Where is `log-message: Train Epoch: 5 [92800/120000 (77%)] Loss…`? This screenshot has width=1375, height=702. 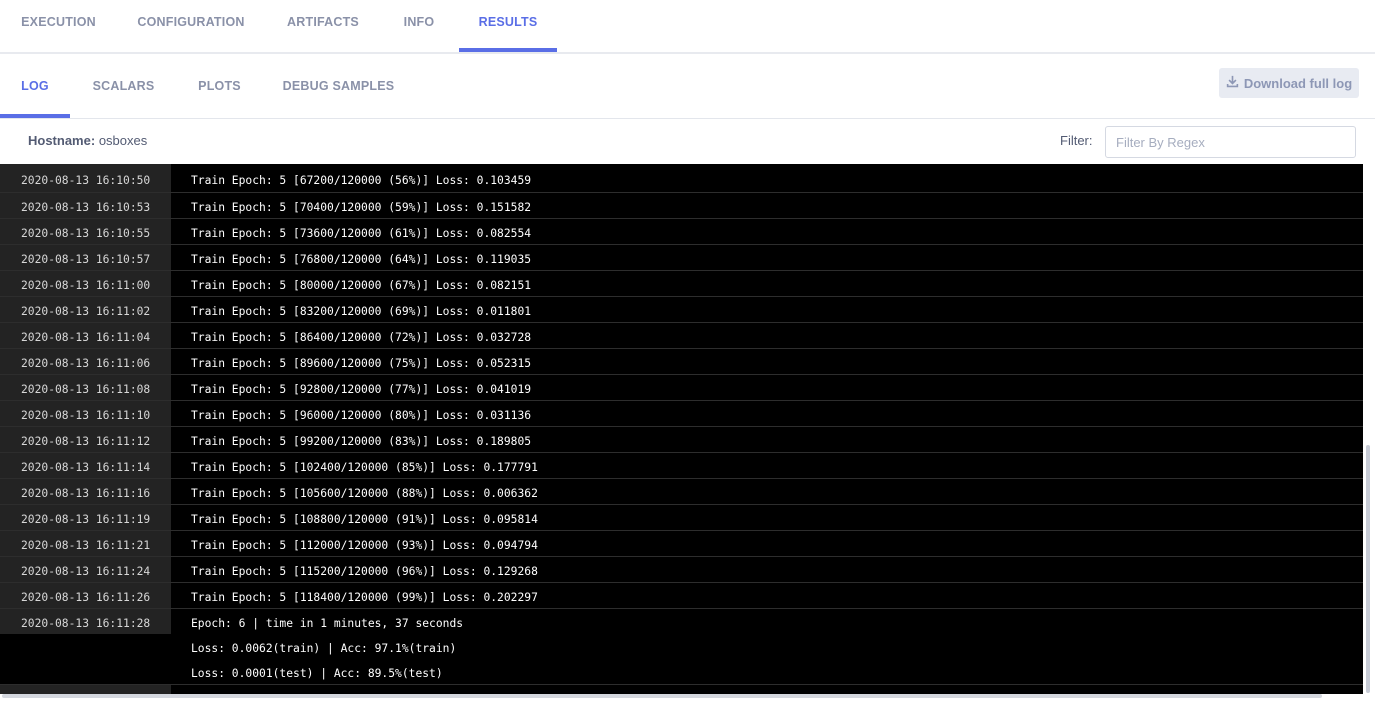 log-message: Train Epoch: 5 [92800/120000 (77%)] Loss… is located at coordinates (767, 387).